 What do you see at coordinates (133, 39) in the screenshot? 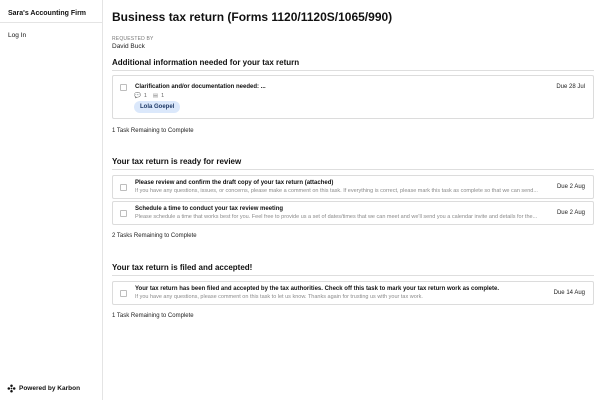
I see `requested-by-label: REQUESTED BY` at bounding box center [133, 39].